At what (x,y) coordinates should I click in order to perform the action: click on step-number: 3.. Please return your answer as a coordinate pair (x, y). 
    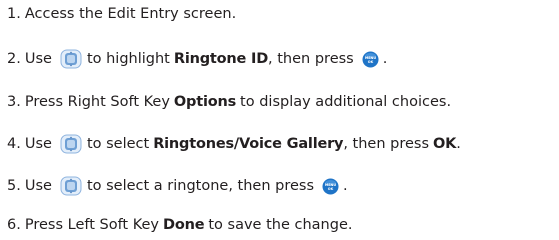
    Looking at the image, I should click on (14, 102).